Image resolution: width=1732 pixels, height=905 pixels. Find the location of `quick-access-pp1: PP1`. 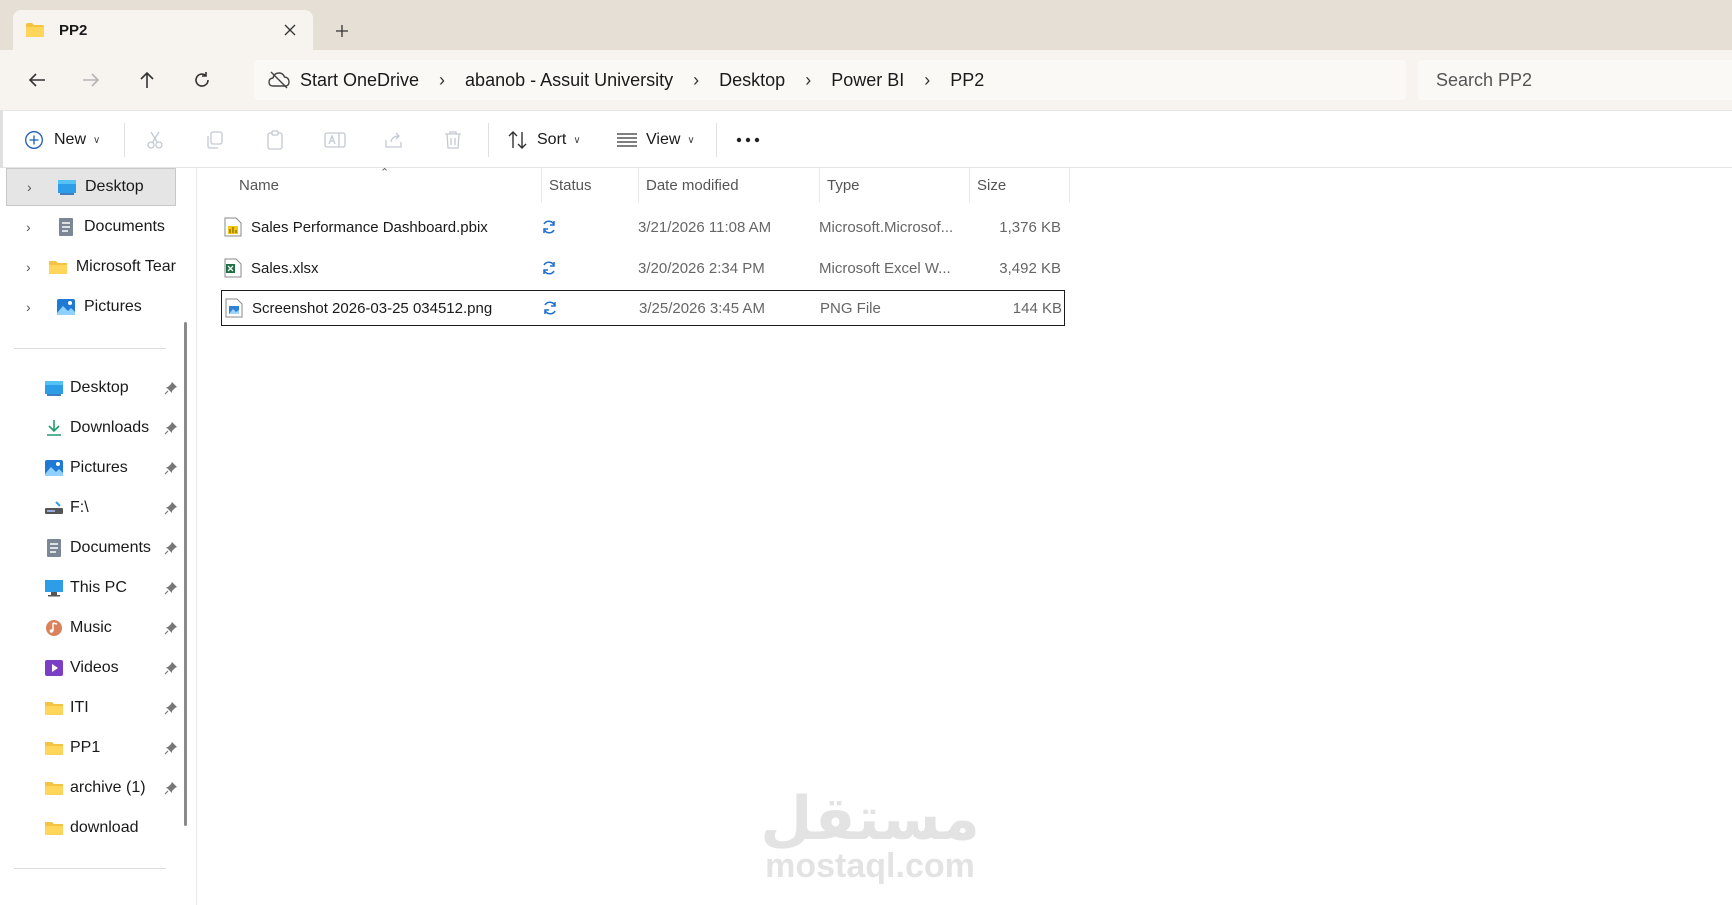

quick-access-pp1: PP1 is located at coordinates (111, 748).